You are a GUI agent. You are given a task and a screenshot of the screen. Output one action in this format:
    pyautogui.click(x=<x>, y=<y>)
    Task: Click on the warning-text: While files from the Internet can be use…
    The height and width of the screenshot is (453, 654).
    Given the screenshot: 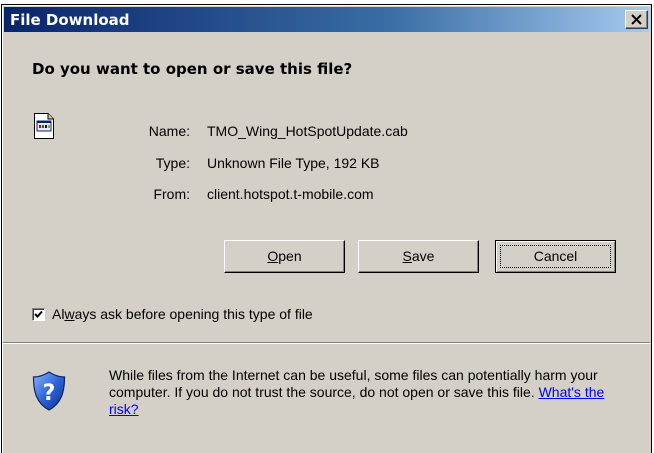 What is the action you would take?
    pyautogui.click(x=353, y=383)
    